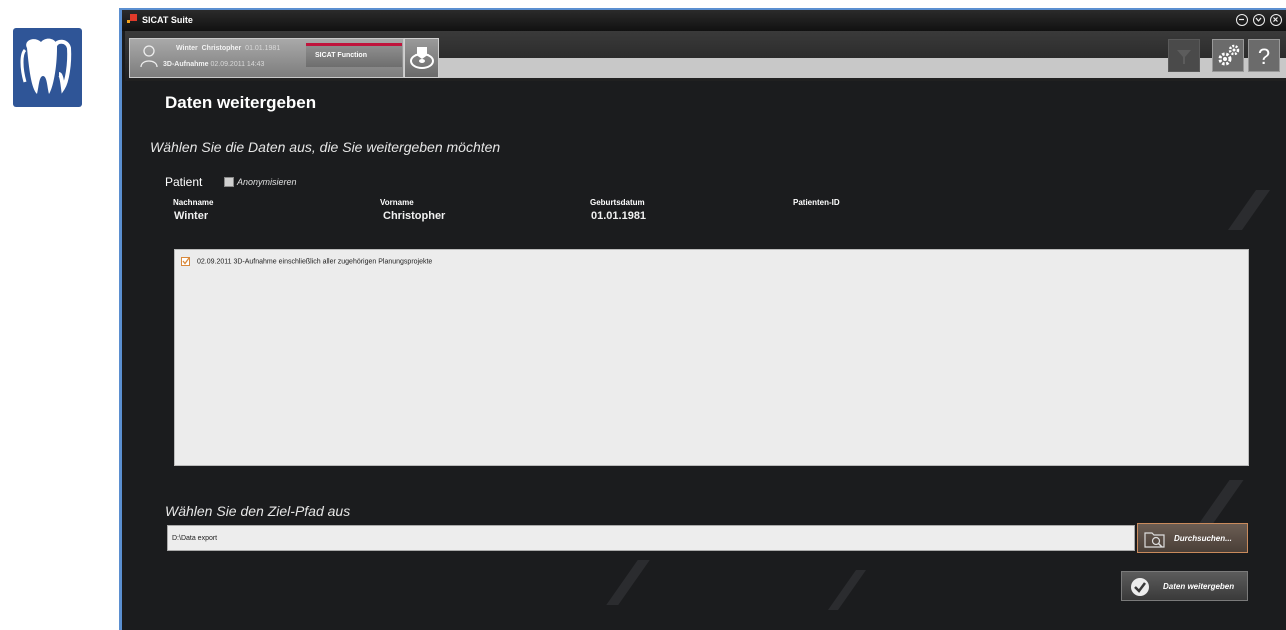 The height and width of the screenshot is (630, 1286). Describe the element at coordinates (1154, 540) in the screenshot. I see `folder-search-icon` at that location.